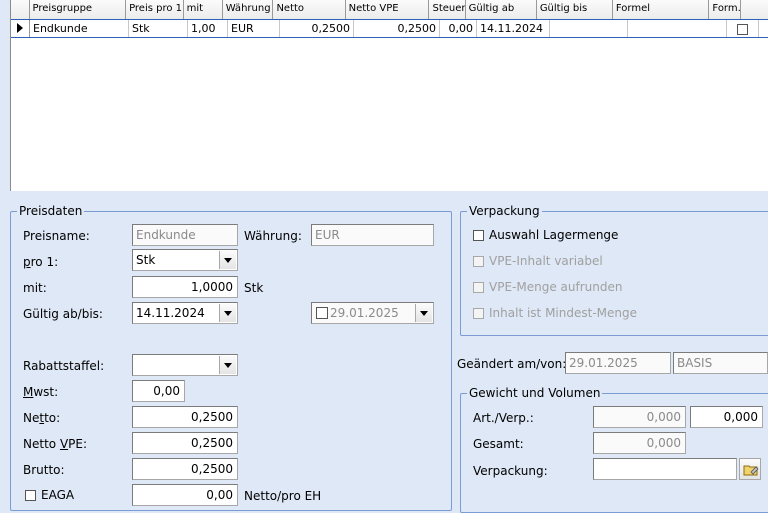 This screenshot has width=768, height=513. Describe the element at coordinates (44, 470) in the screenshot. I see `brutto-label: Brutto:` at that location.